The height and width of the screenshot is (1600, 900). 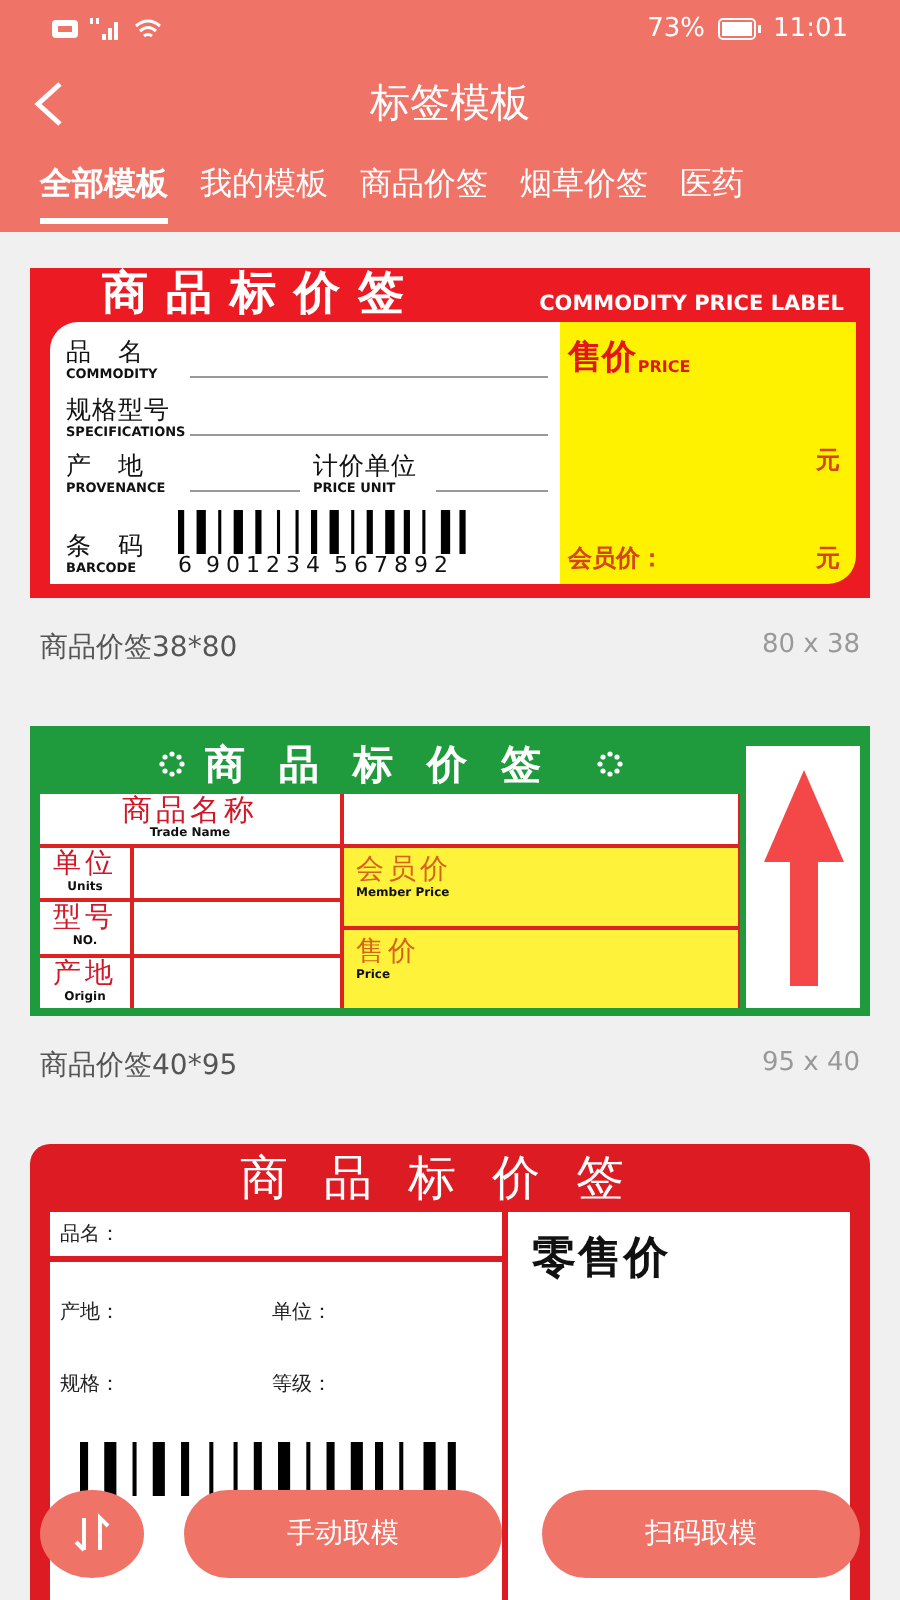 I want to click on field-label: 条 码, so click(x=106, y=545).